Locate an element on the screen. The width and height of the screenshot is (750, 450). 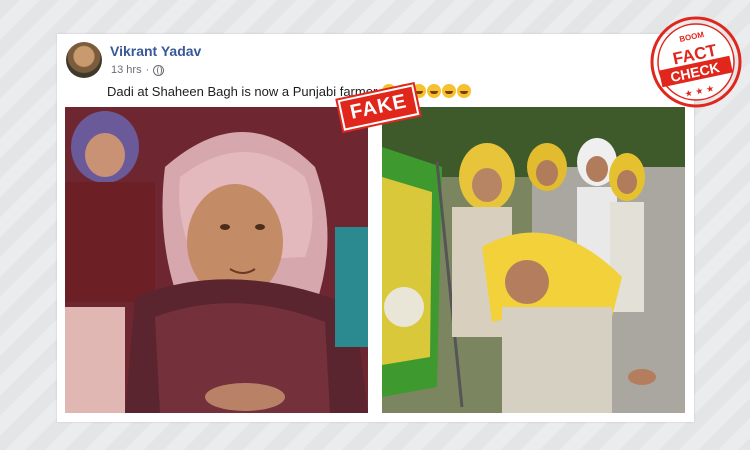
photo-divider is located at coordinates (375, 260).